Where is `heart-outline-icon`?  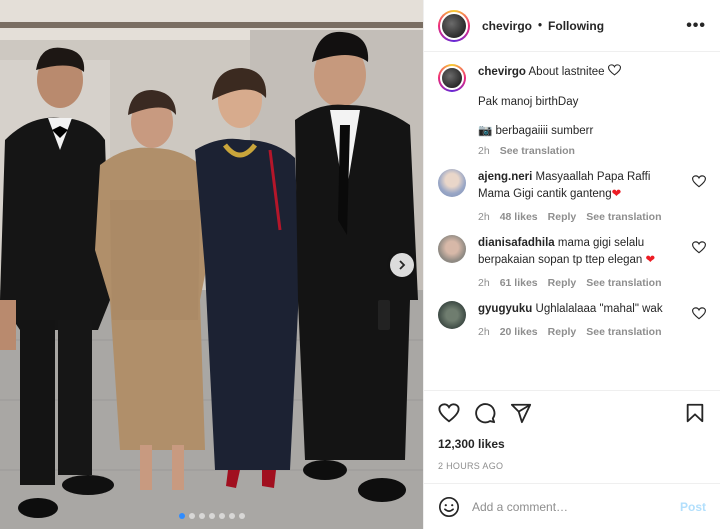
heart-outline-icon is located at coordinates (614, 70).